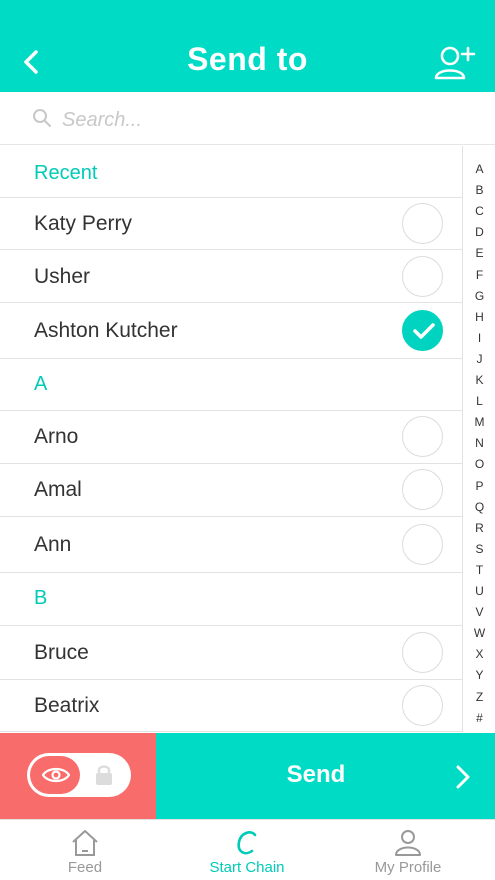  I want to click on privacy-panel, so click(78, 776).